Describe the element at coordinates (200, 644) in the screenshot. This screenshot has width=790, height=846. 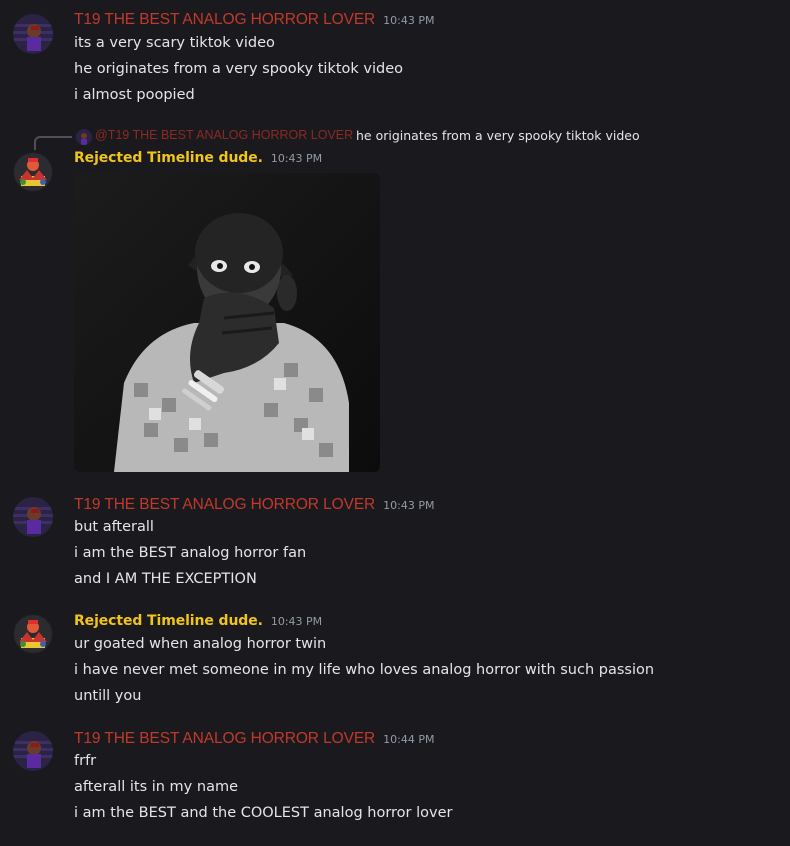
I see `message-text: ur goated when analog horror twin` at that location.